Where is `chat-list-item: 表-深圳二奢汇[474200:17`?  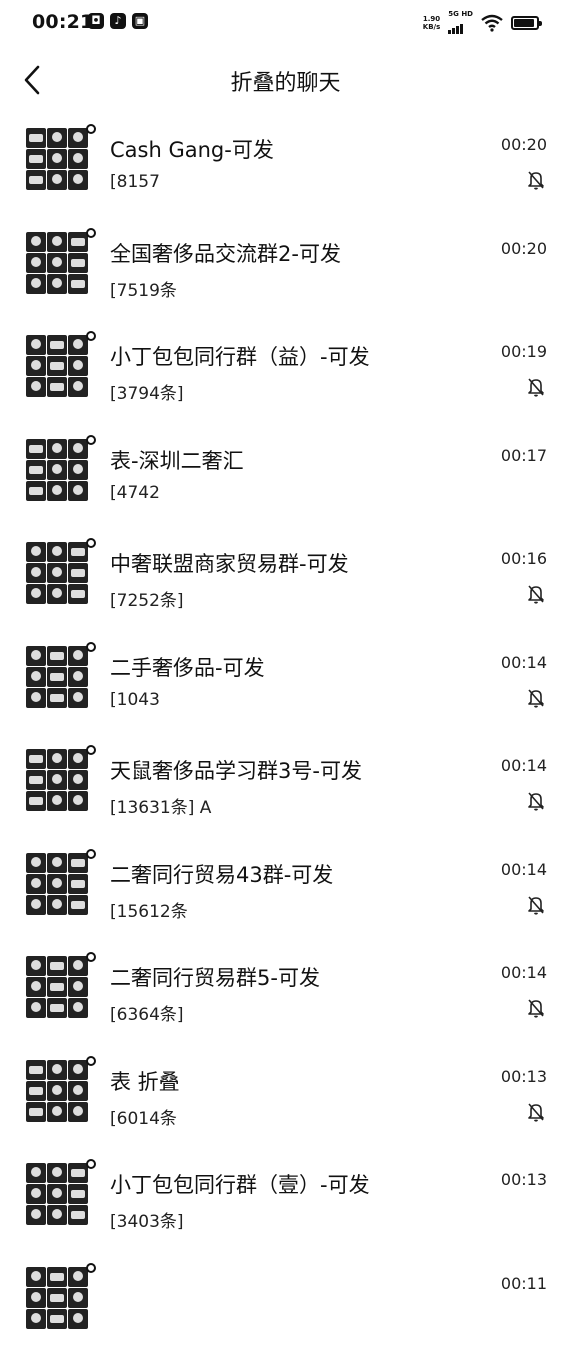
chat-list-item: 表-深圳二奢汇[474200:17 is located at coordinates (285, 479).